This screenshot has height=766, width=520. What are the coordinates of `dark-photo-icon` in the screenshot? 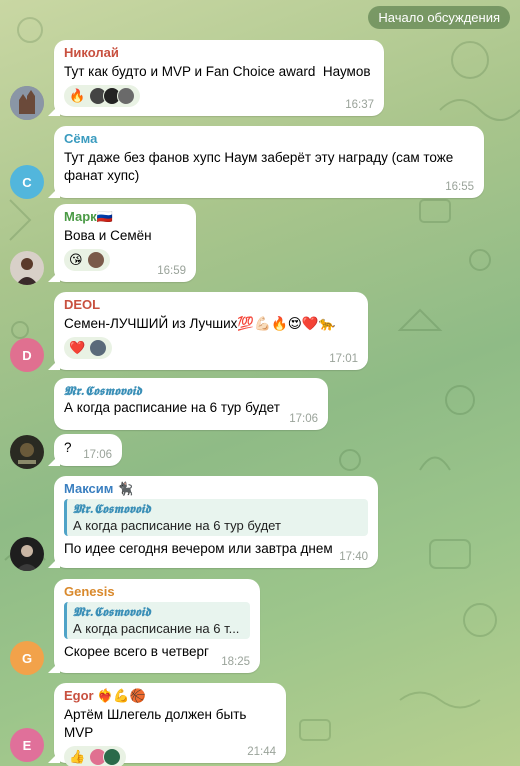 It's located at (27, 452).